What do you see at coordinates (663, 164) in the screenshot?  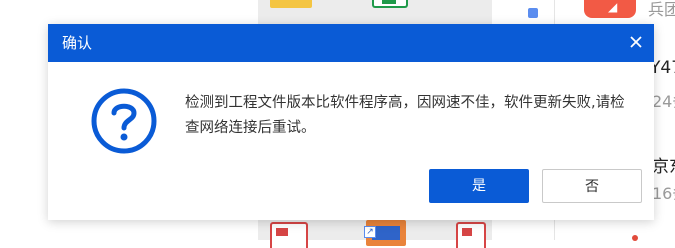 I see `right-panel-item-title: 京东` at bounding box center [663, 164].